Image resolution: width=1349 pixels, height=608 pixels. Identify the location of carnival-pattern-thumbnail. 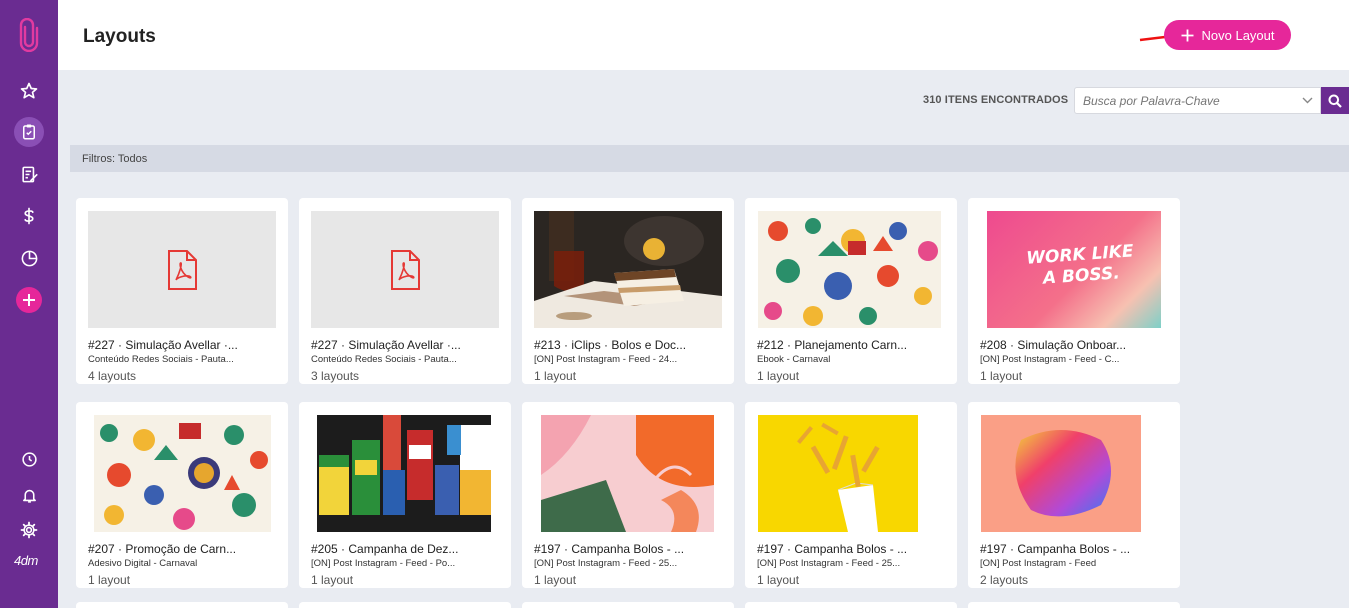
(182, 473).